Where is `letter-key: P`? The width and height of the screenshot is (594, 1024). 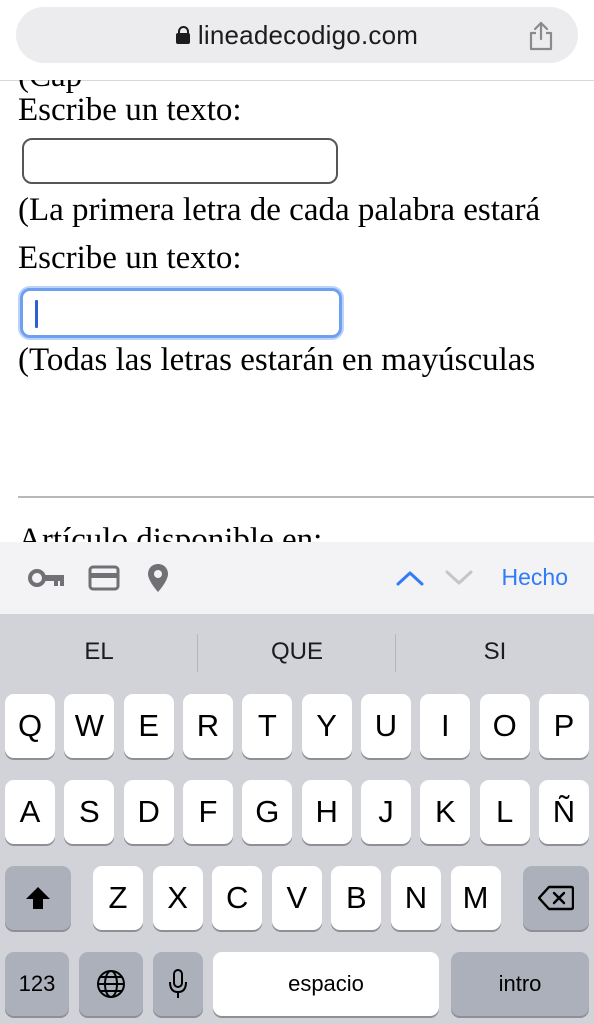 letter-key: P is located at coordinates (563, 726).